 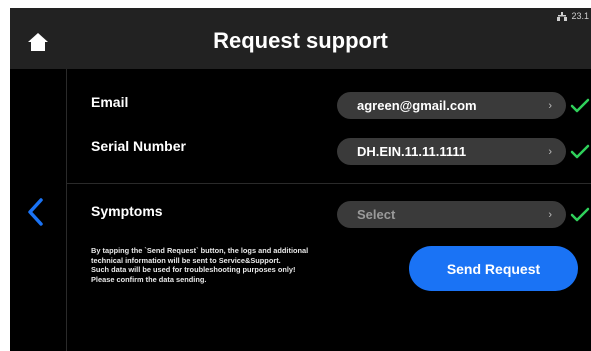 I want to click on send-request-button: Send Request, so click(x=493, y=268).